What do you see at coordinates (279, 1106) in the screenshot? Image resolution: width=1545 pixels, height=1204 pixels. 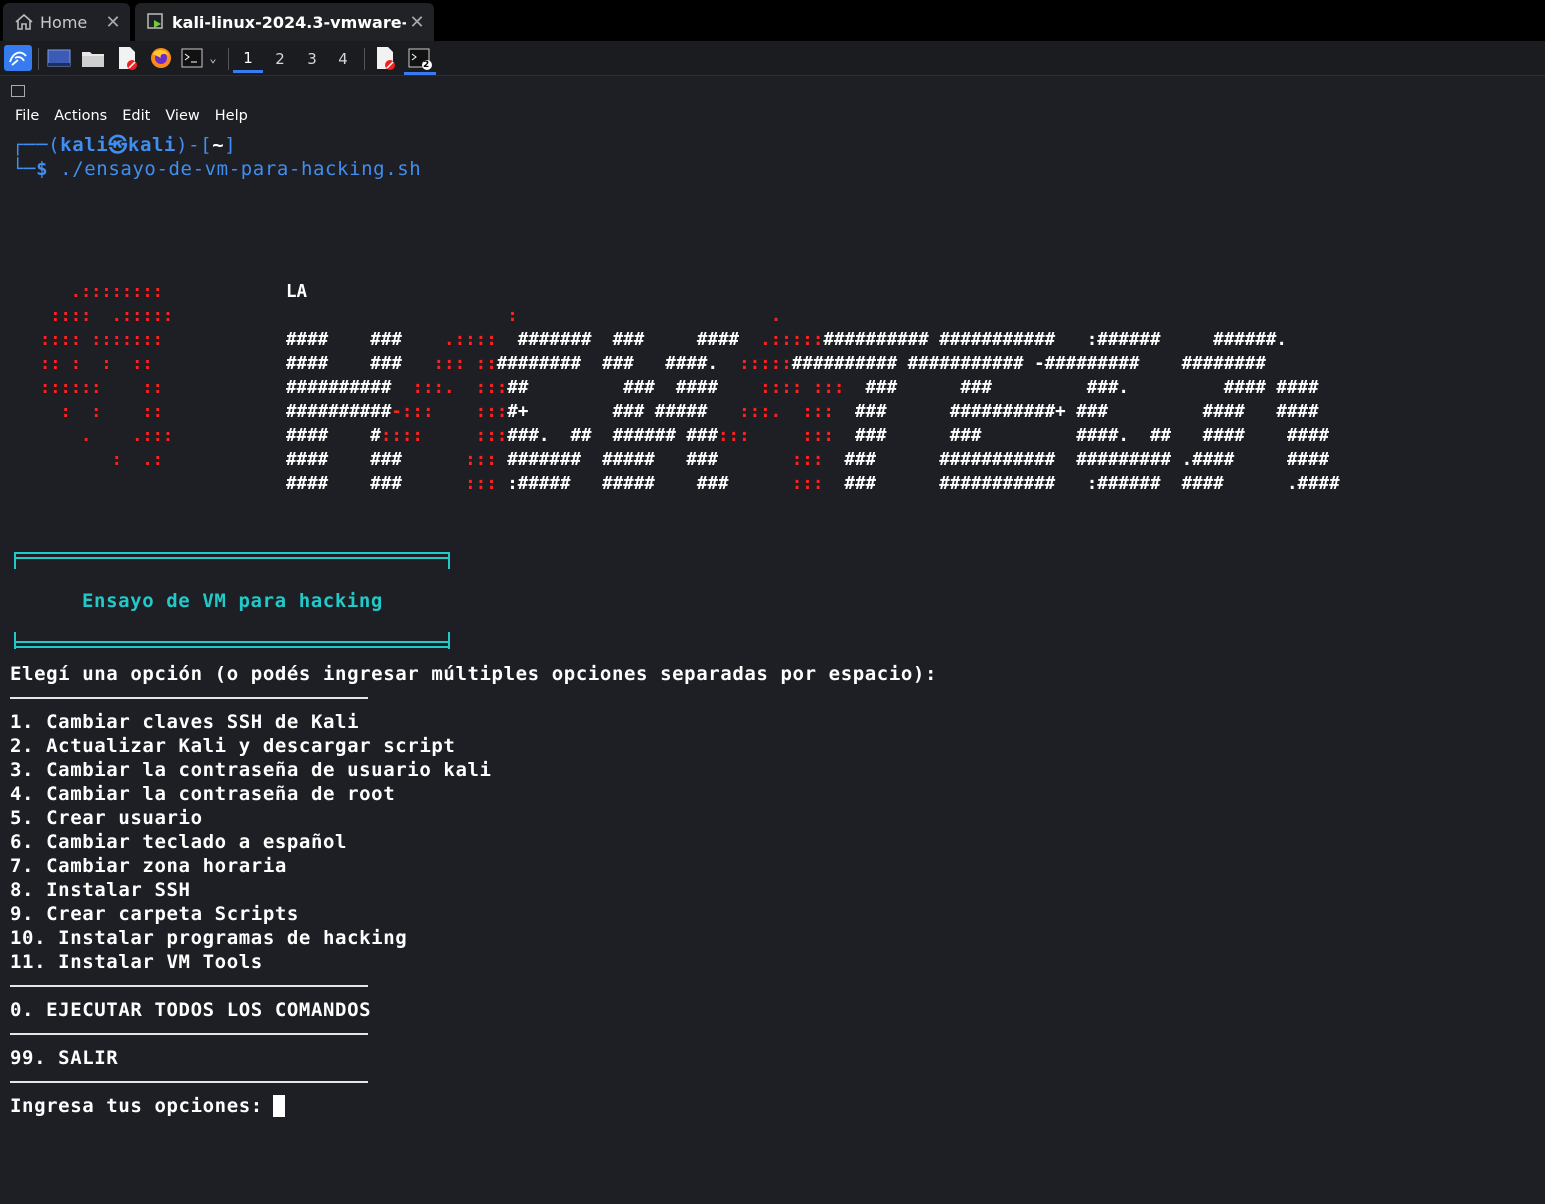 I see `terminal-cursor` at bounding box center [279, 1106].